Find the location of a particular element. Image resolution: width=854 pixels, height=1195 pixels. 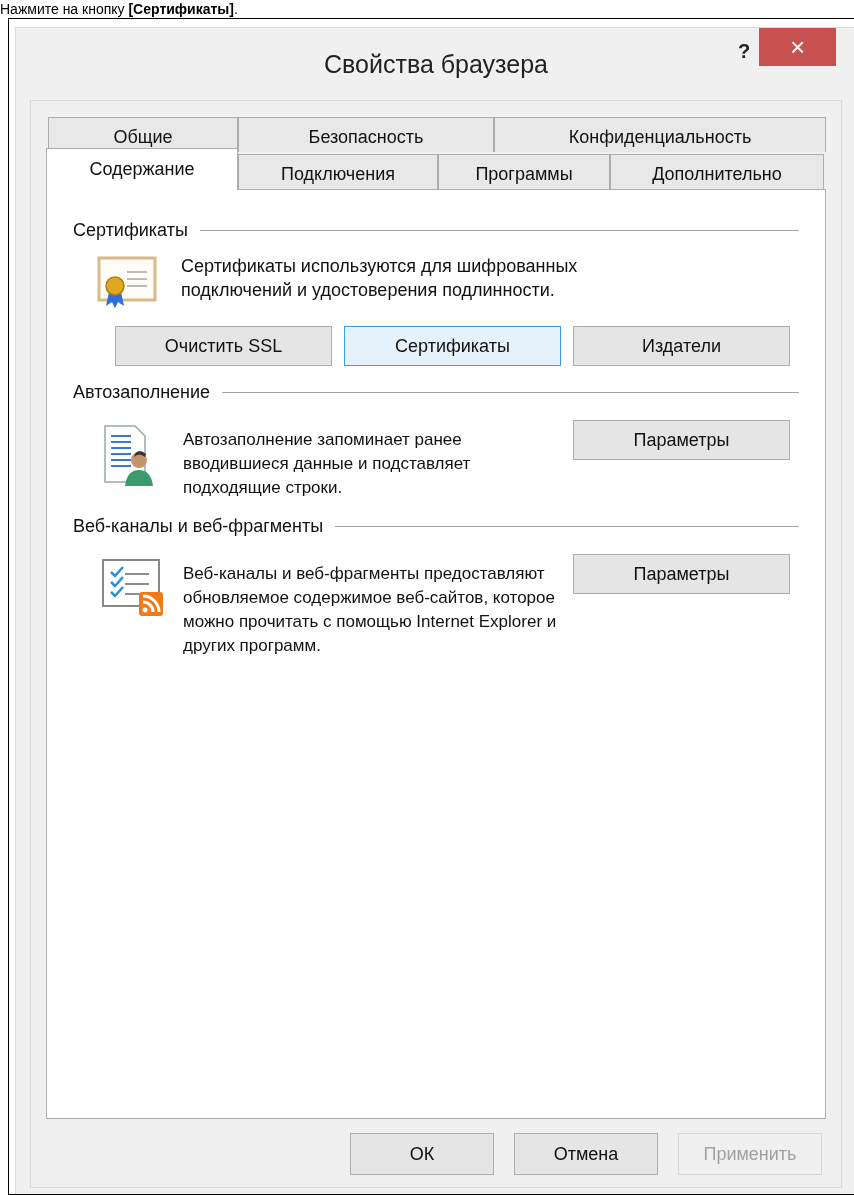

section-description: Автозаполнение запоминает ранее вводившиеся данные и подставляет подходящие строки. is located at coordinates (327, 464).